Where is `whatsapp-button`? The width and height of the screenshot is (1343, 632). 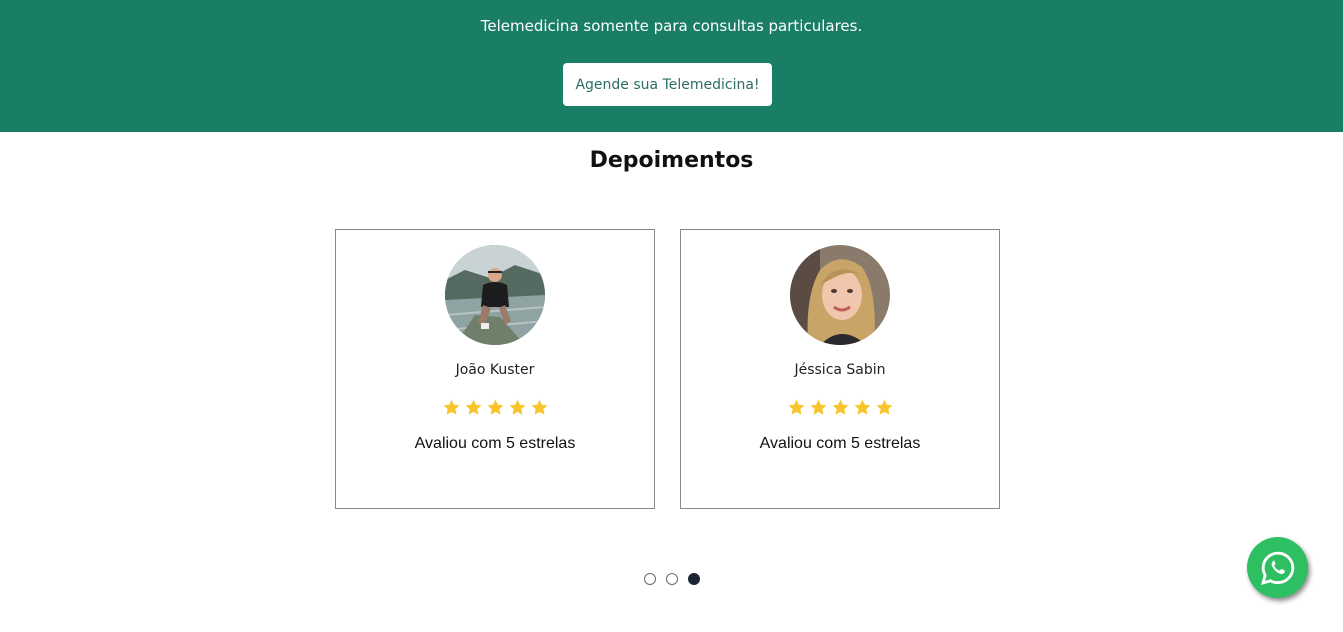 whatsapp-button is located at coordinates (1277, 567).